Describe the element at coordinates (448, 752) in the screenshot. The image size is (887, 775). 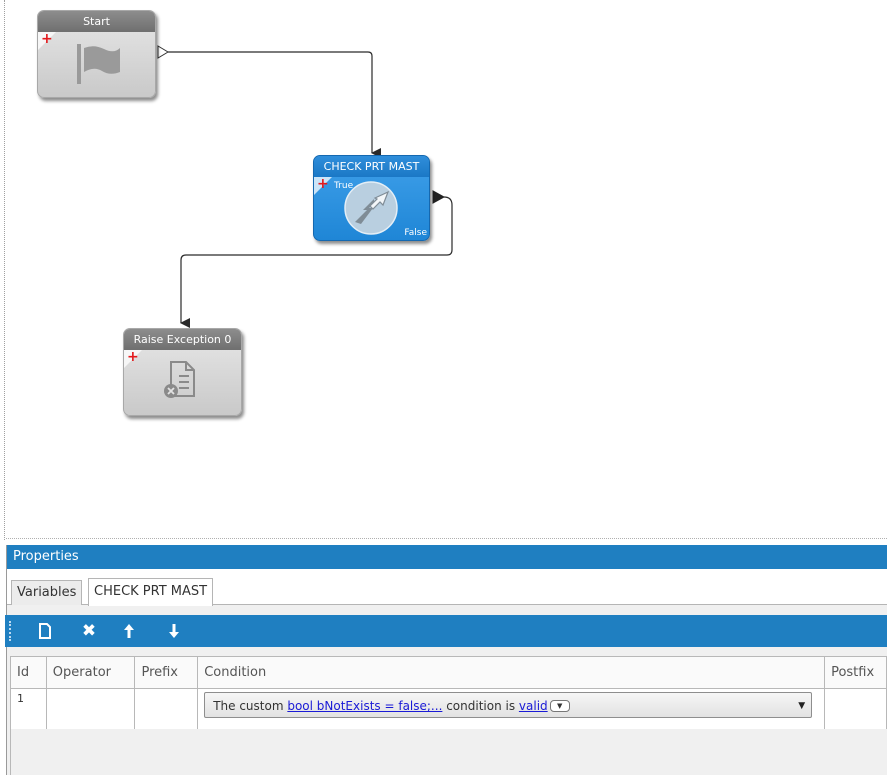
I see `grid-empty-area` at that location.